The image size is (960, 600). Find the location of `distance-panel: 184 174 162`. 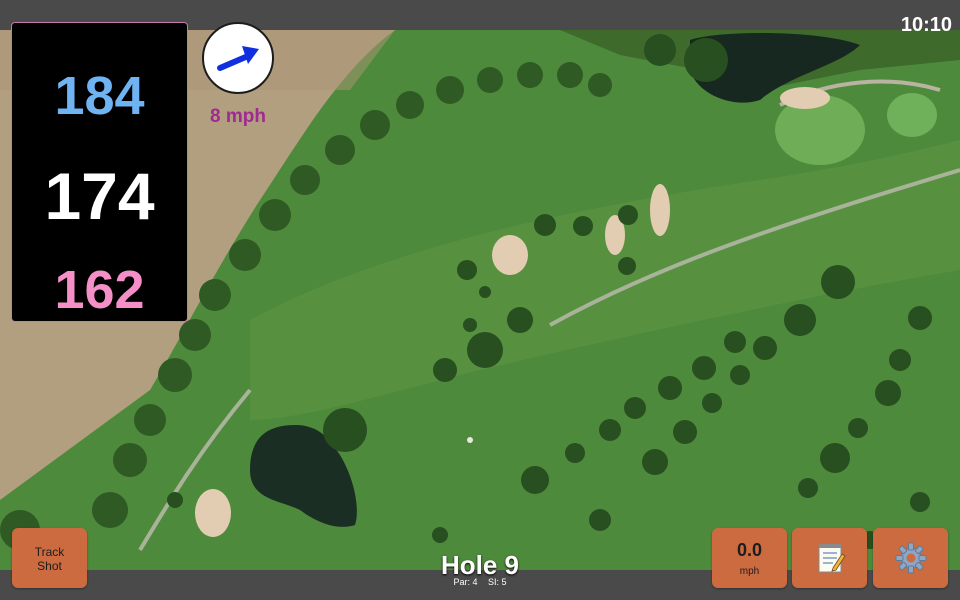

distance-panel: 184 174 162 is located at coordinates (99, 172).